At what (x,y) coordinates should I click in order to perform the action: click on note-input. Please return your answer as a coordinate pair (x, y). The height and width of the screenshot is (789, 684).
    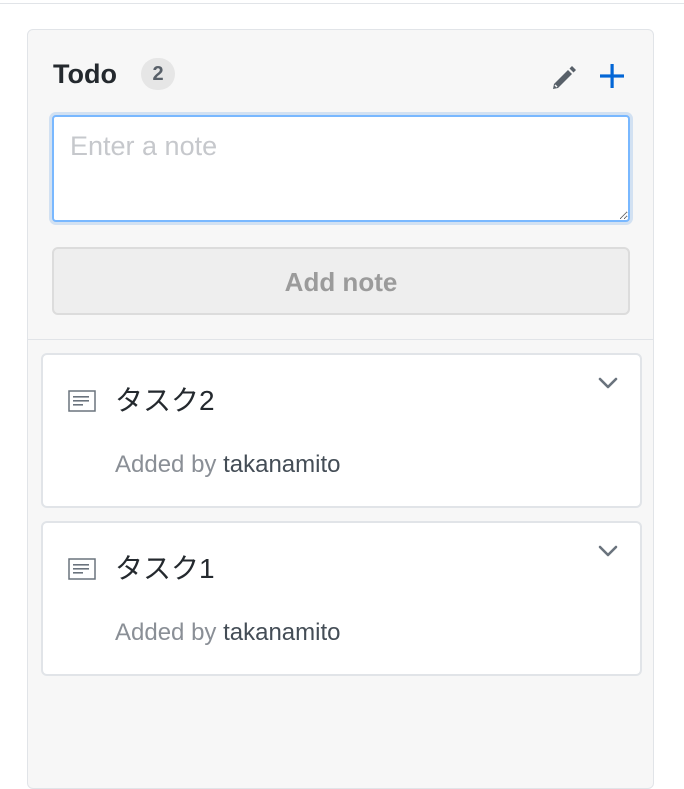
    Looking at the image, I should click on (341, 168).